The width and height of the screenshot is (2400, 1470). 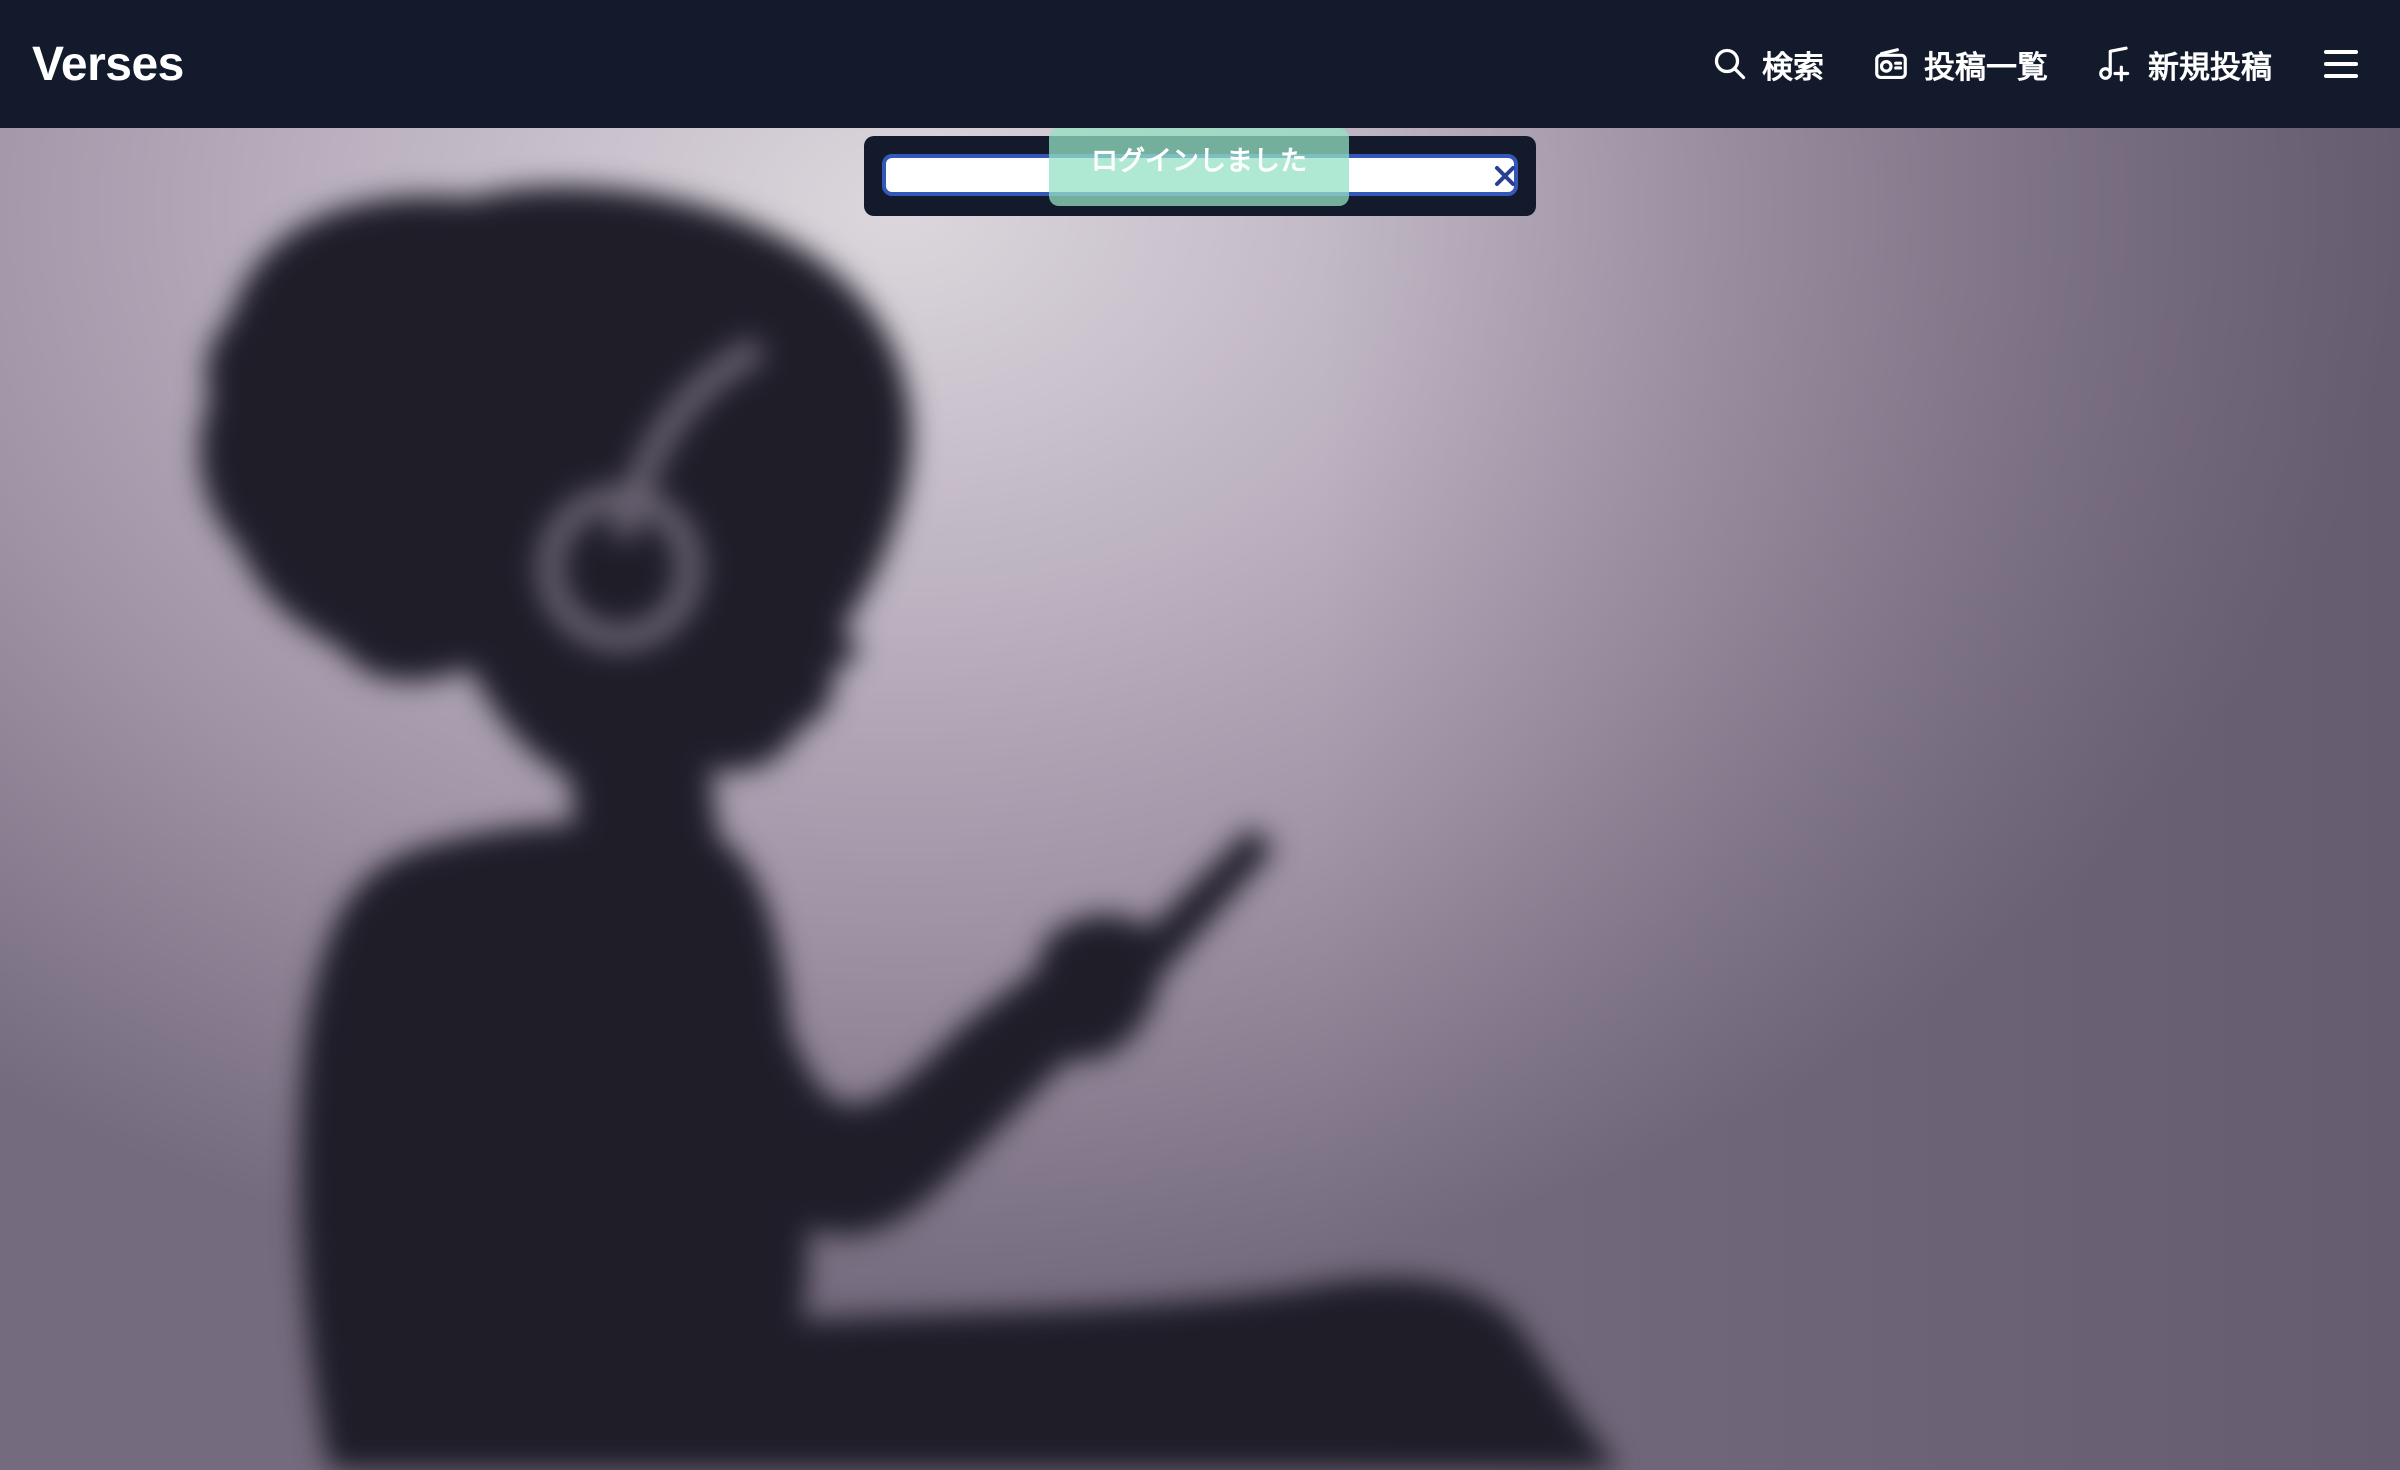 I want to click on hamburger-menu-icon, so click(x=2341, y=64).